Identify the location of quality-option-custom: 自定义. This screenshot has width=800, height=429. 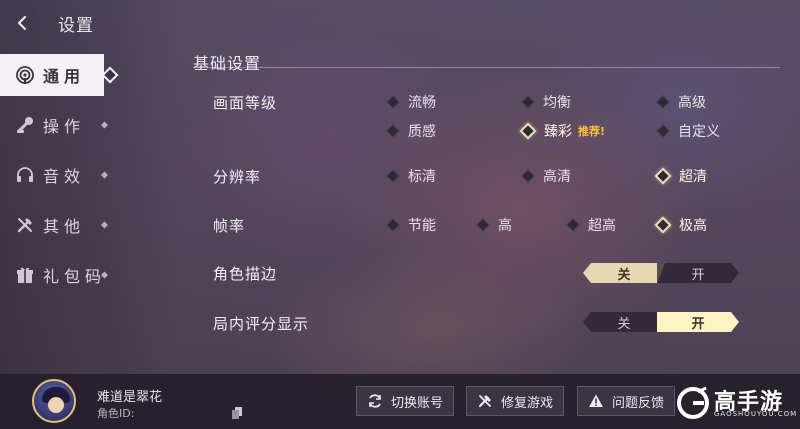
(687, 131).